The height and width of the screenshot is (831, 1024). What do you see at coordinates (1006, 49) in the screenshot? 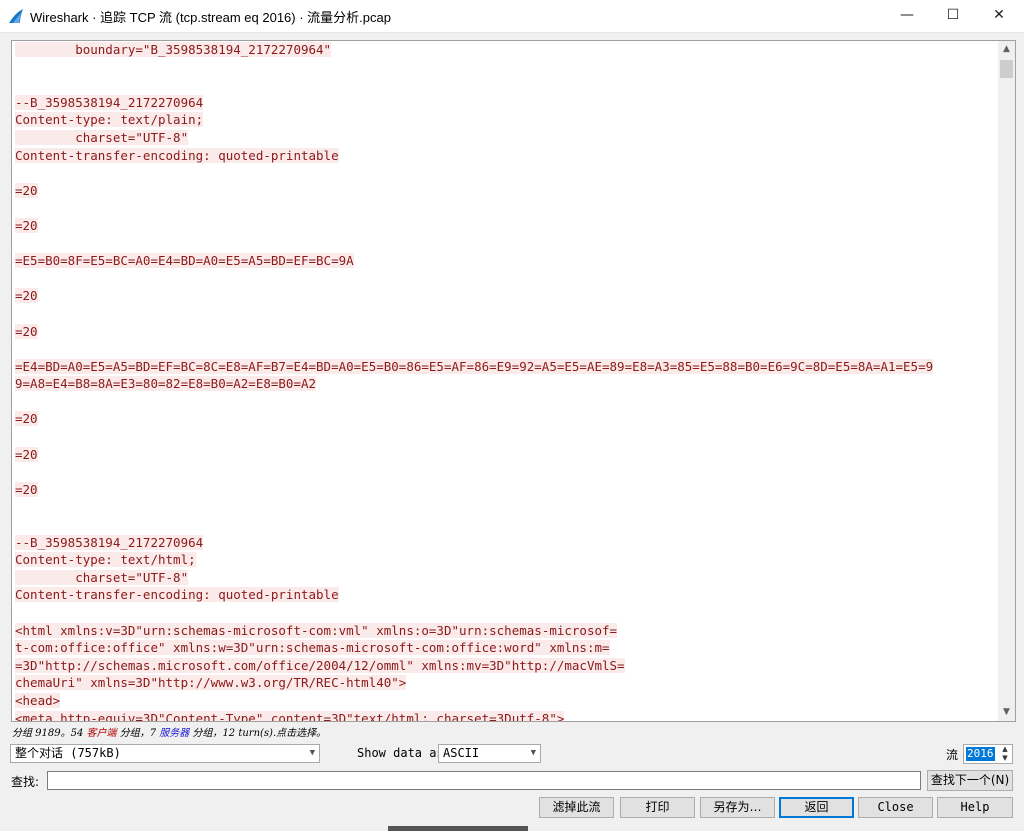
I see `chevron-up-icon: ▲` at bounding box center [1006, 49].